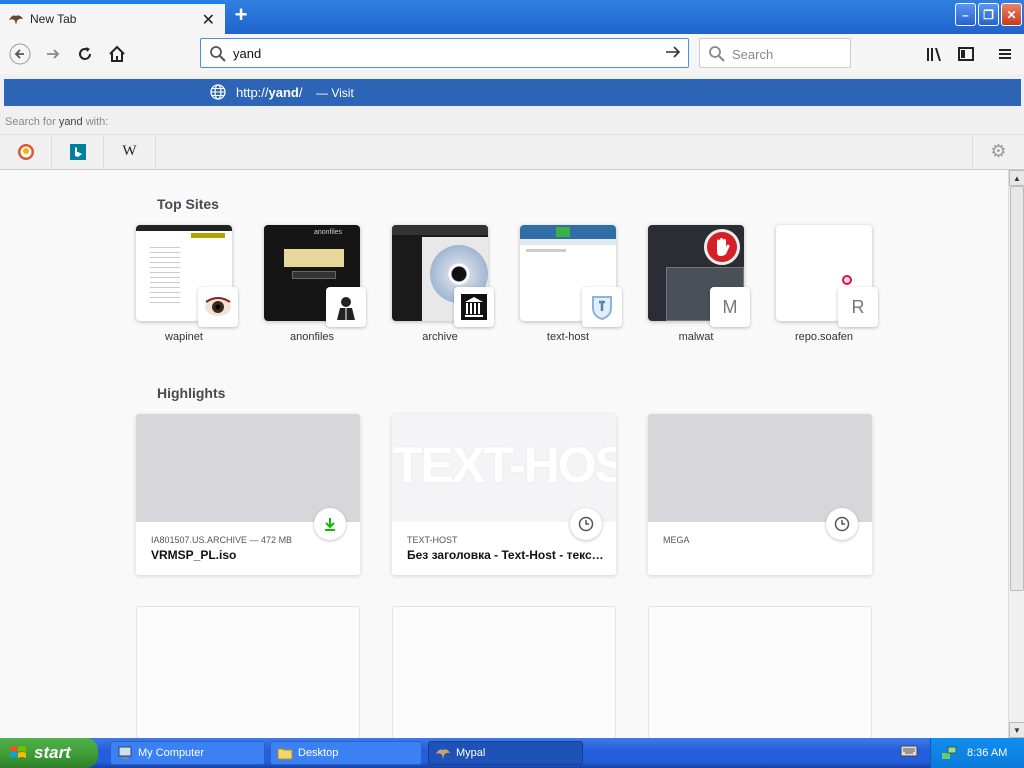 This screenshot has width=1024, height=768. I want to click on navigation-toolbar: yand Search, so click(512, 54).